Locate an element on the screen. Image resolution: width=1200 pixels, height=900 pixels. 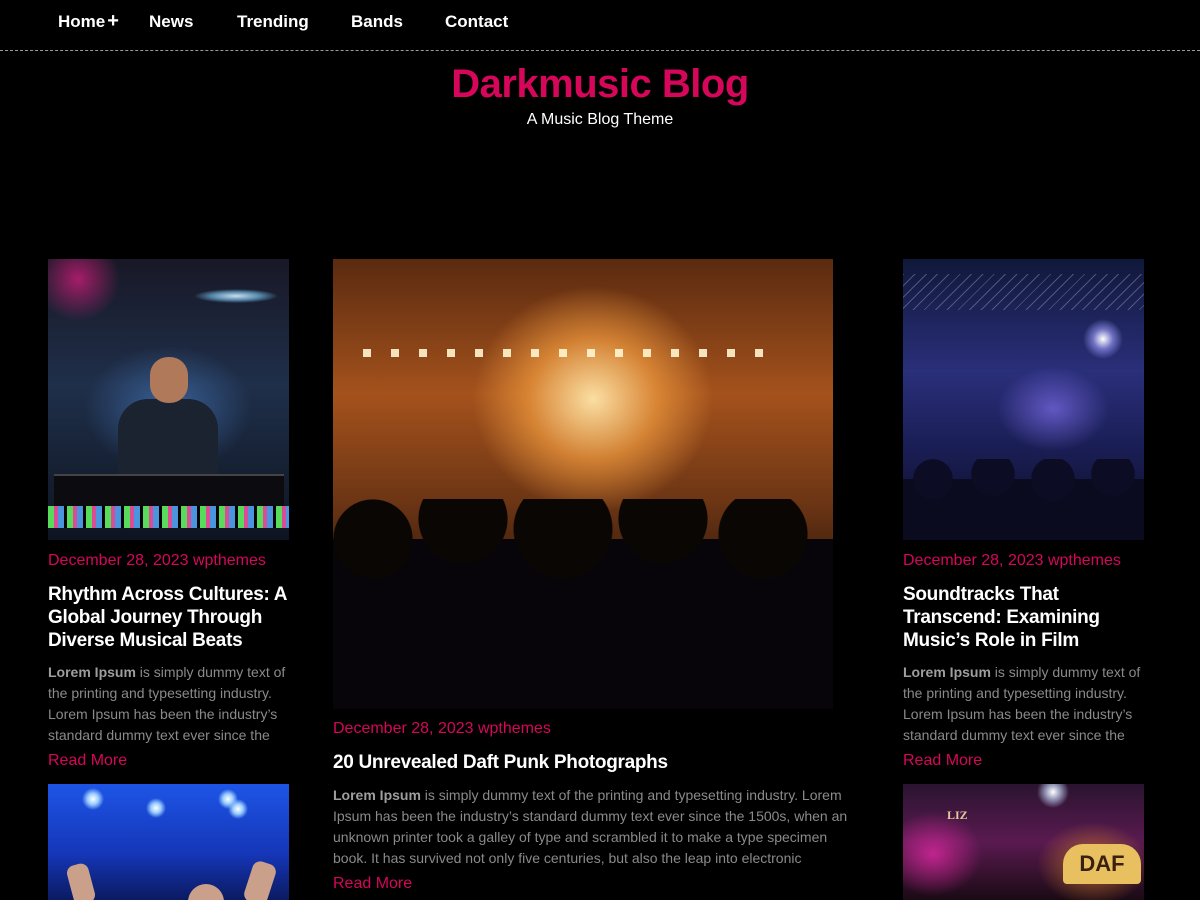
post-thumbnail-neon: LIZ DAF is located at coordinates (1023, 842).